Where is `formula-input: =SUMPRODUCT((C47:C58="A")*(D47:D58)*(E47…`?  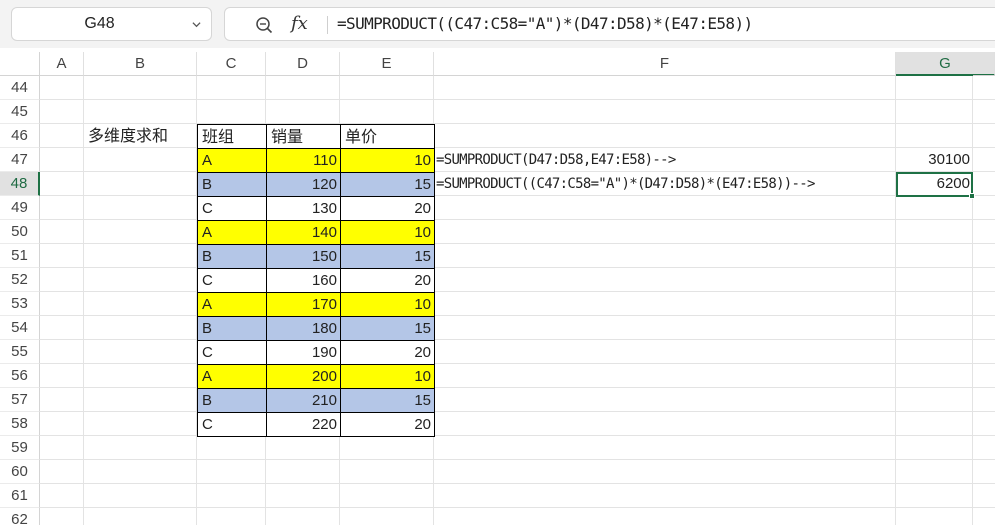 formula-input: =SUMPRODUCT((C47:C58="A")*(D47:D58)*(E47… is located at coordinates (545, 24).